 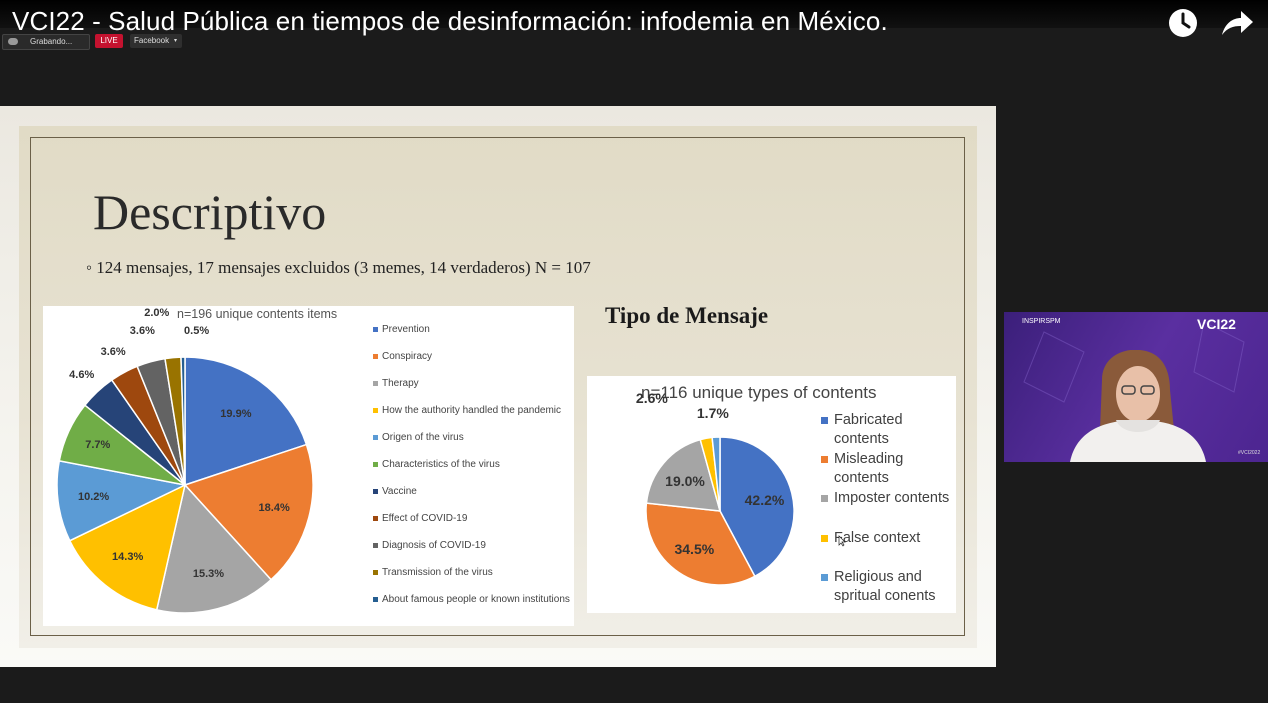 I want to click on speaker-avatar, so click(x=1138, y=406).